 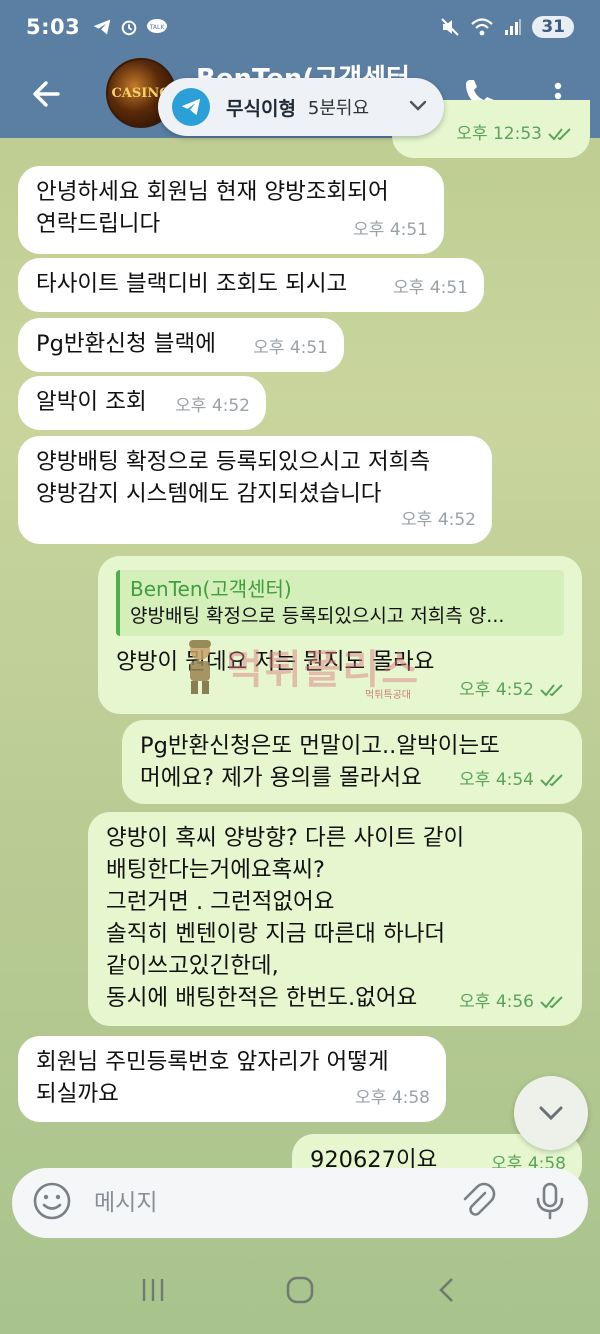 I want to click on emoji-icon, so click(x=52, y=1201).